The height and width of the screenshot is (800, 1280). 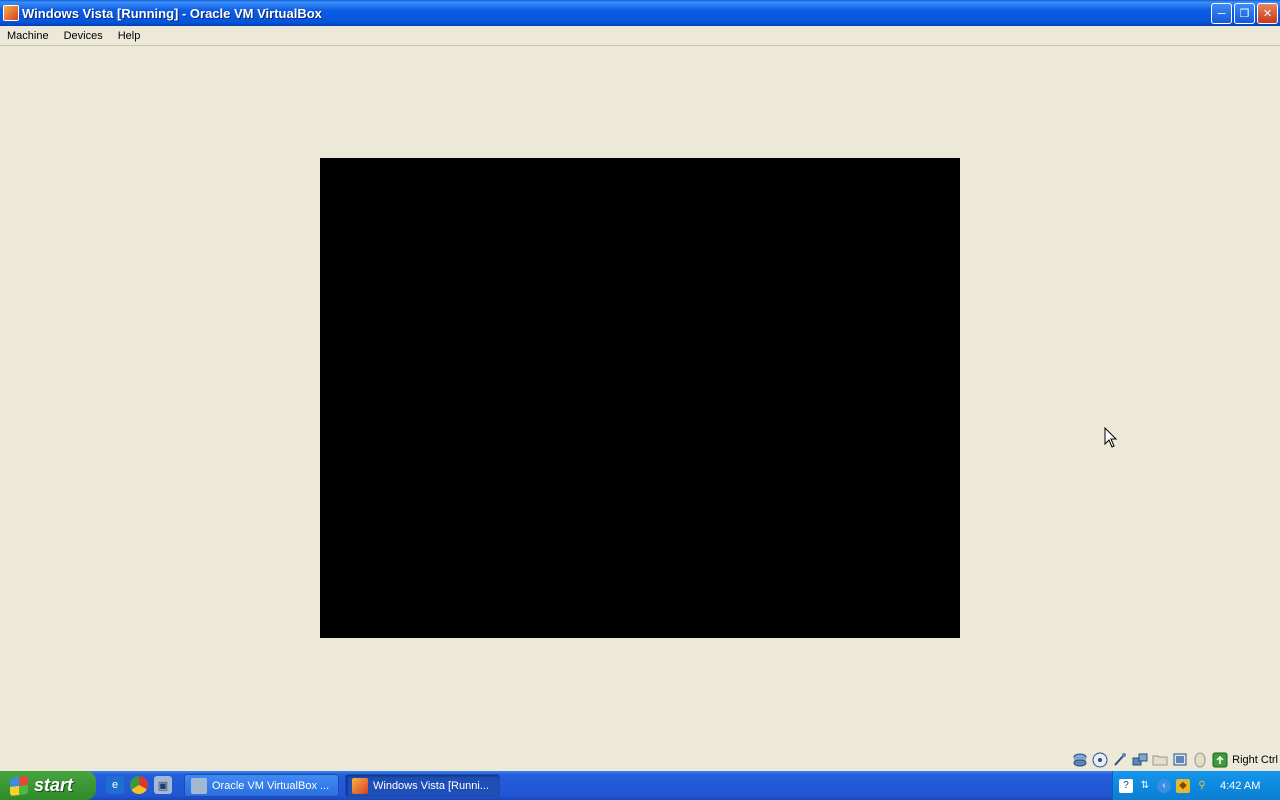 I want to click on menu-devices: Devices, so click(x=84, y=36).